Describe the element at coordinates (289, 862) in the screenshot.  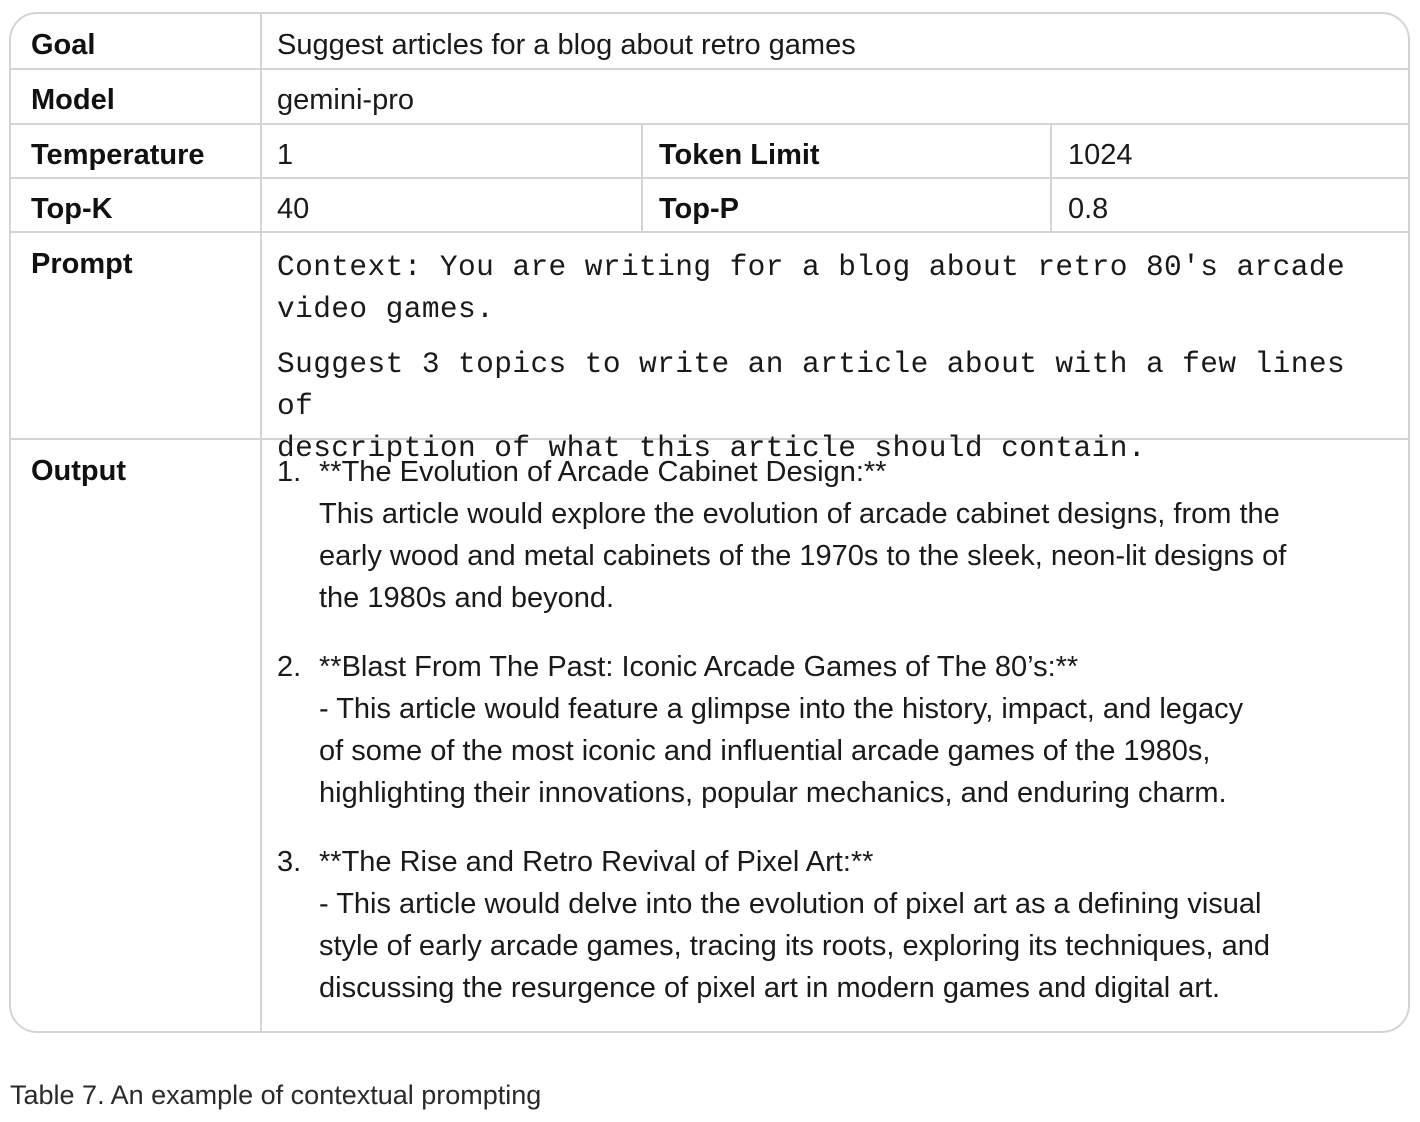
I see `list-number: 3.` at that location.